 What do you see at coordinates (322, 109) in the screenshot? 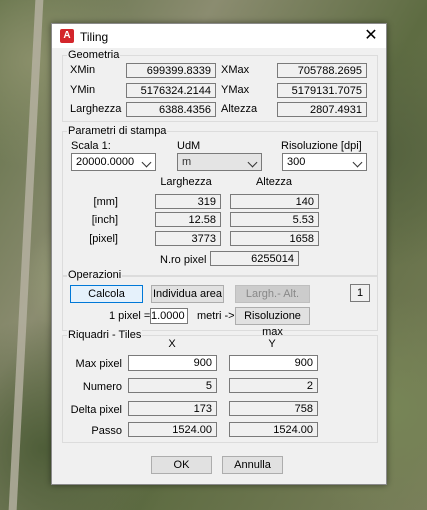
I see `altezza-field: 2807.4931` at bounding box center [322, 109].